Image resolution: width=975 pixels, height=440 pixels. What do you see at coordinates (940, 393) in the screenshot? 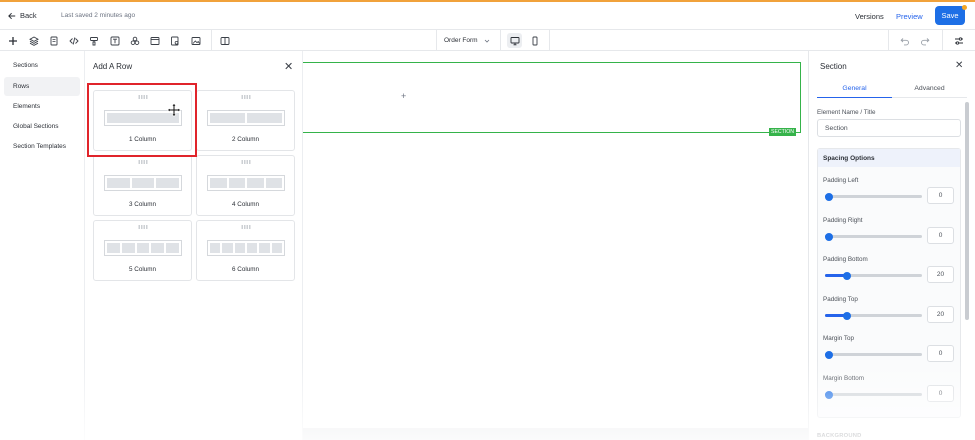
I see `margin-bottom-input: 0` at bounding box center [940, 393].